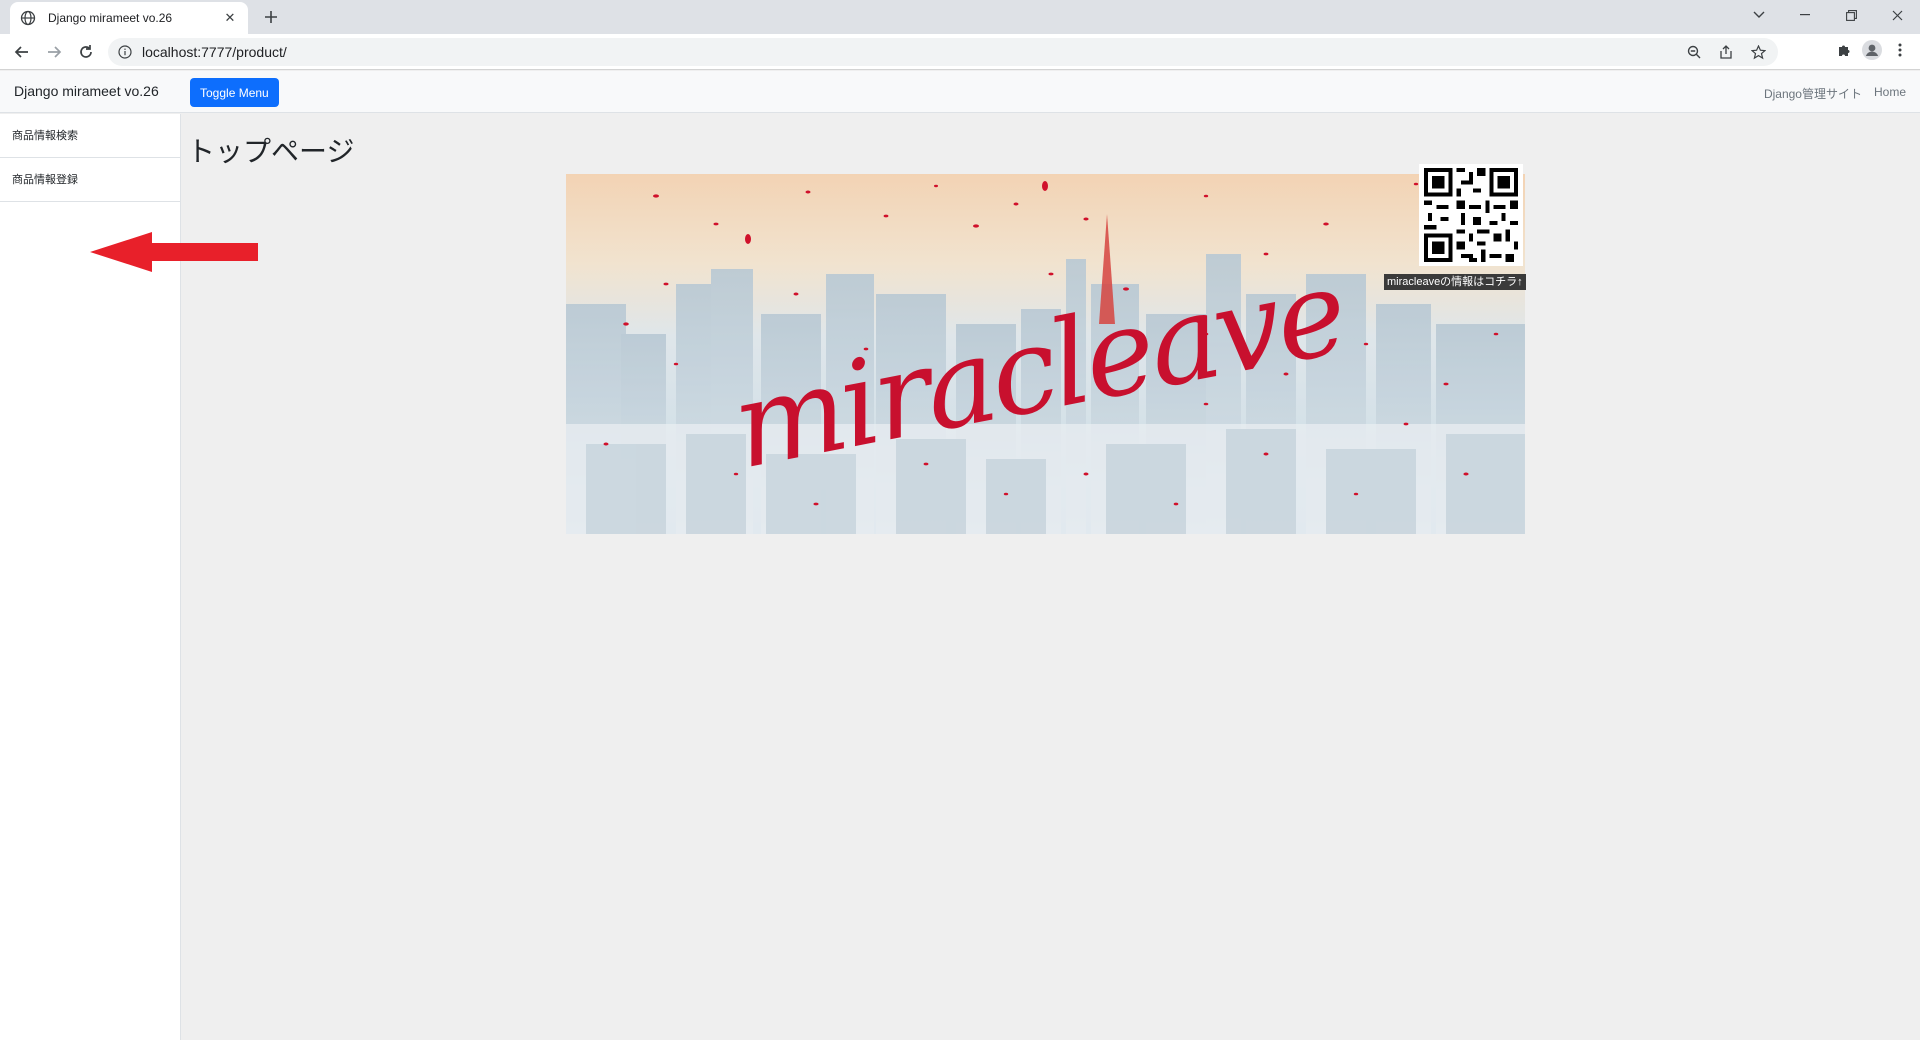 Image resolution: width=1920 pixels, height=1040 pixels. I want to click on nav-link-django-admin: Django管理サイト, so click(1813, 93).